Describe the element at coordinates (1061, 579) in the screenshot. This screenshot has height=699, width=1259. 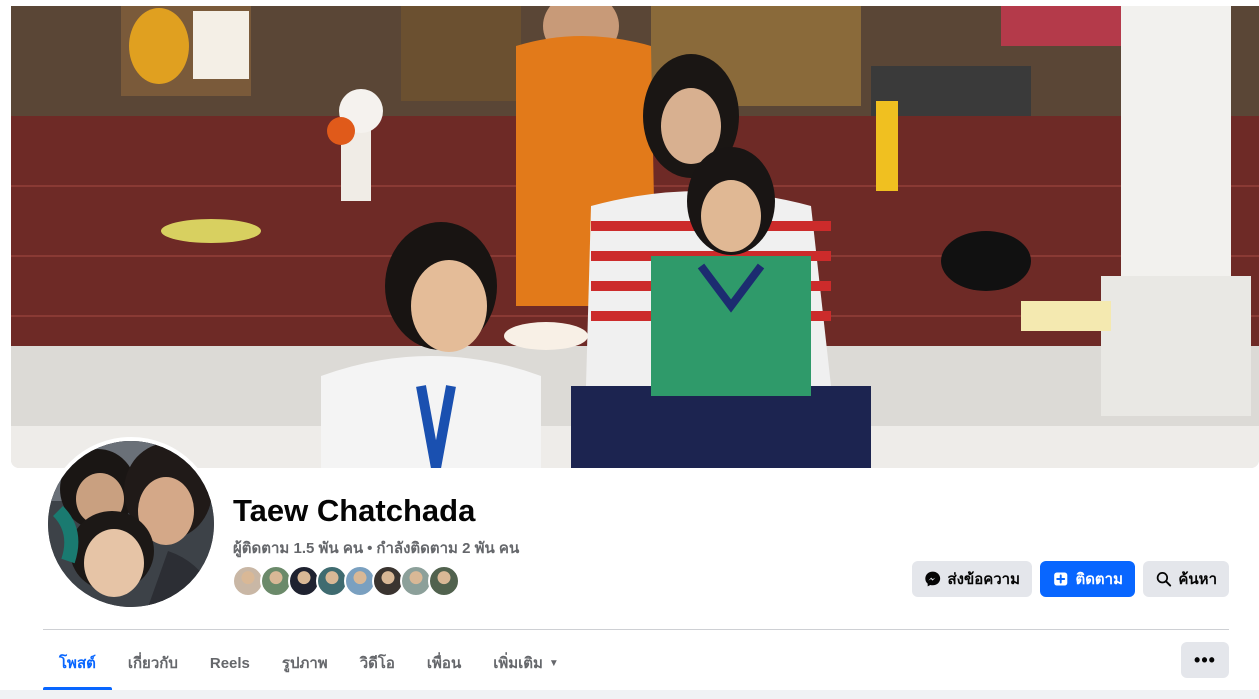
I see `follow-add-icon` at that location.